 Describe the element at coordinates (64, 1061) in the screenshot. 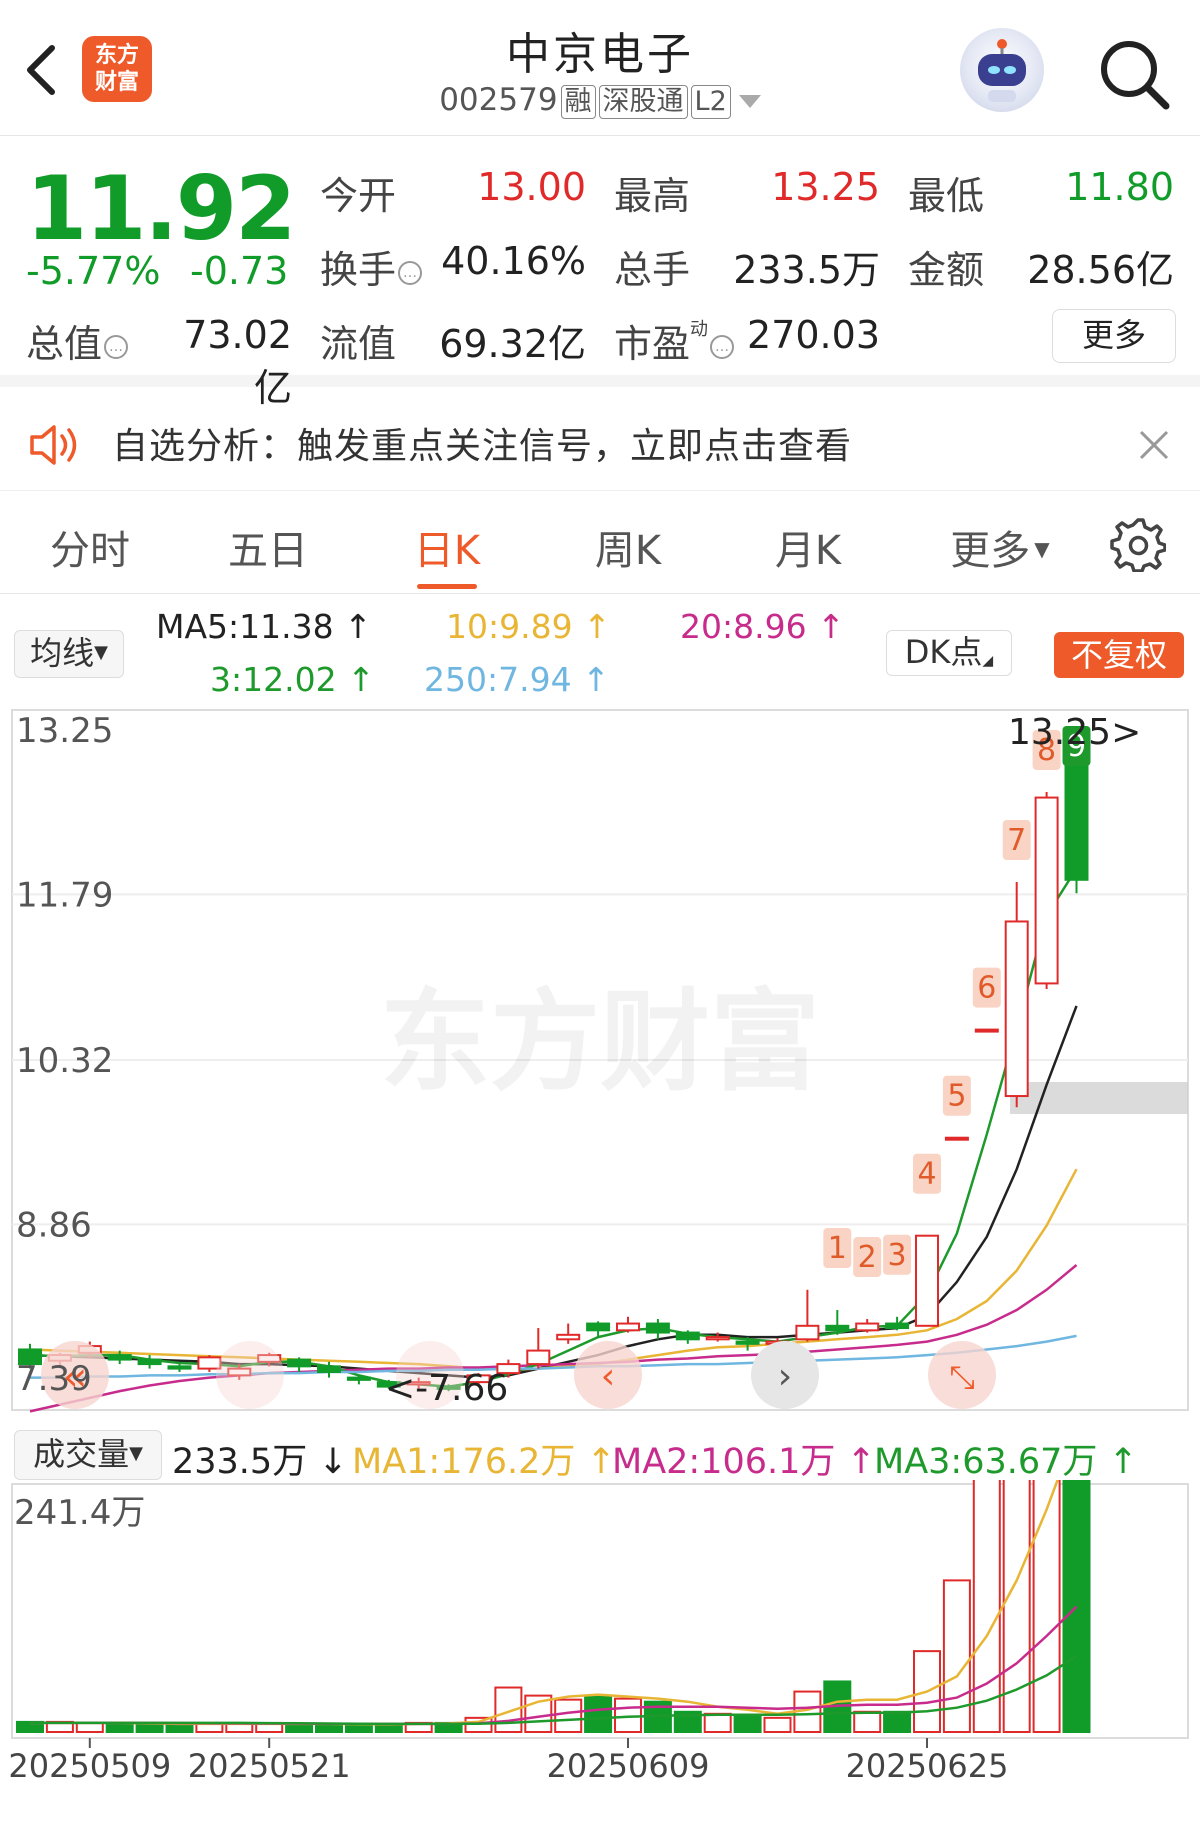

I see `price-tick-label: 10.32` at that location.